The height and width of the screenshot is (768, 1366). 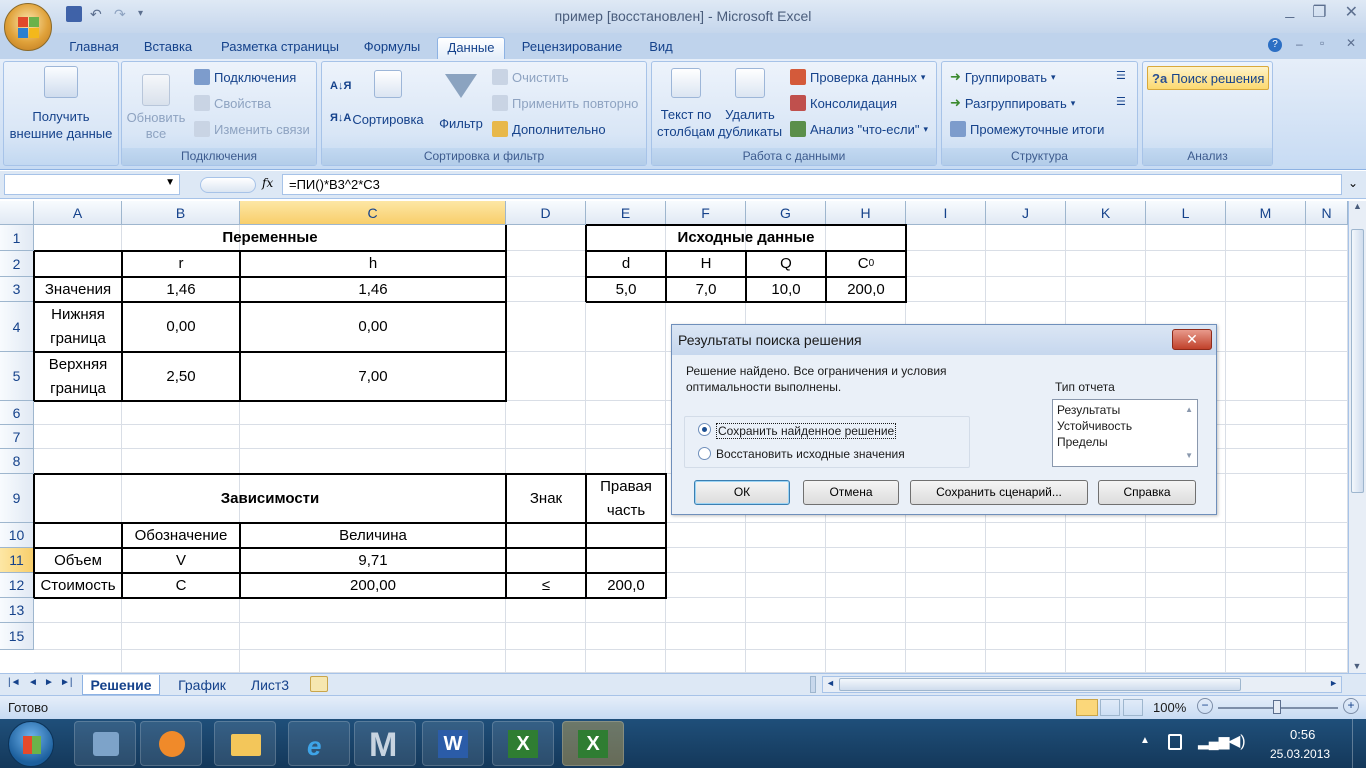 I want to click on tab-split-handle, so click(x=813, y=684).